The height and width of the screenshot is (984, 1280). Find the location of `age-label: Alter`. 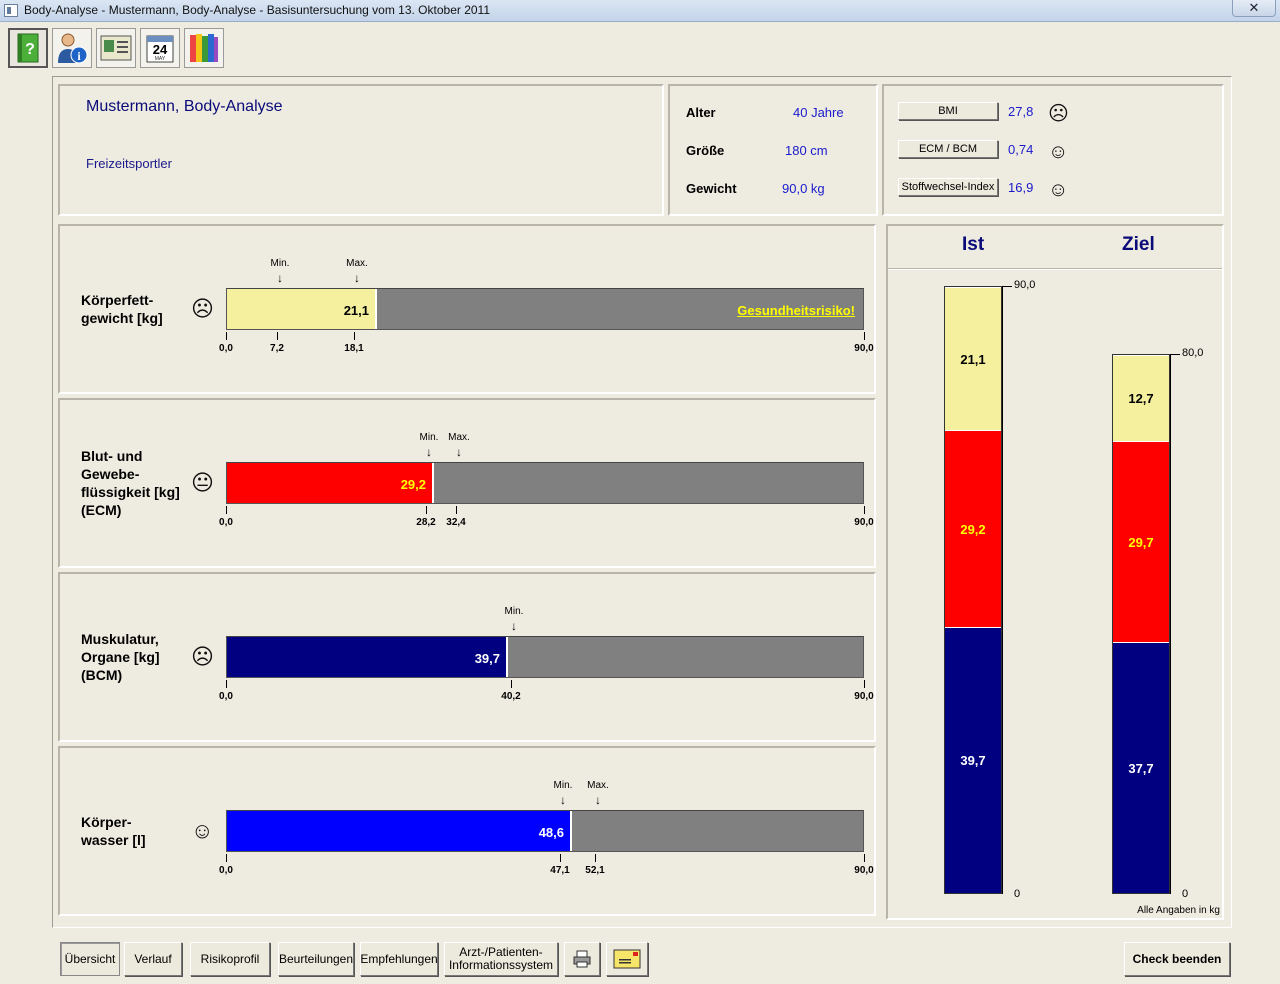

age-label: Alter is located at coordinates (701, 112).